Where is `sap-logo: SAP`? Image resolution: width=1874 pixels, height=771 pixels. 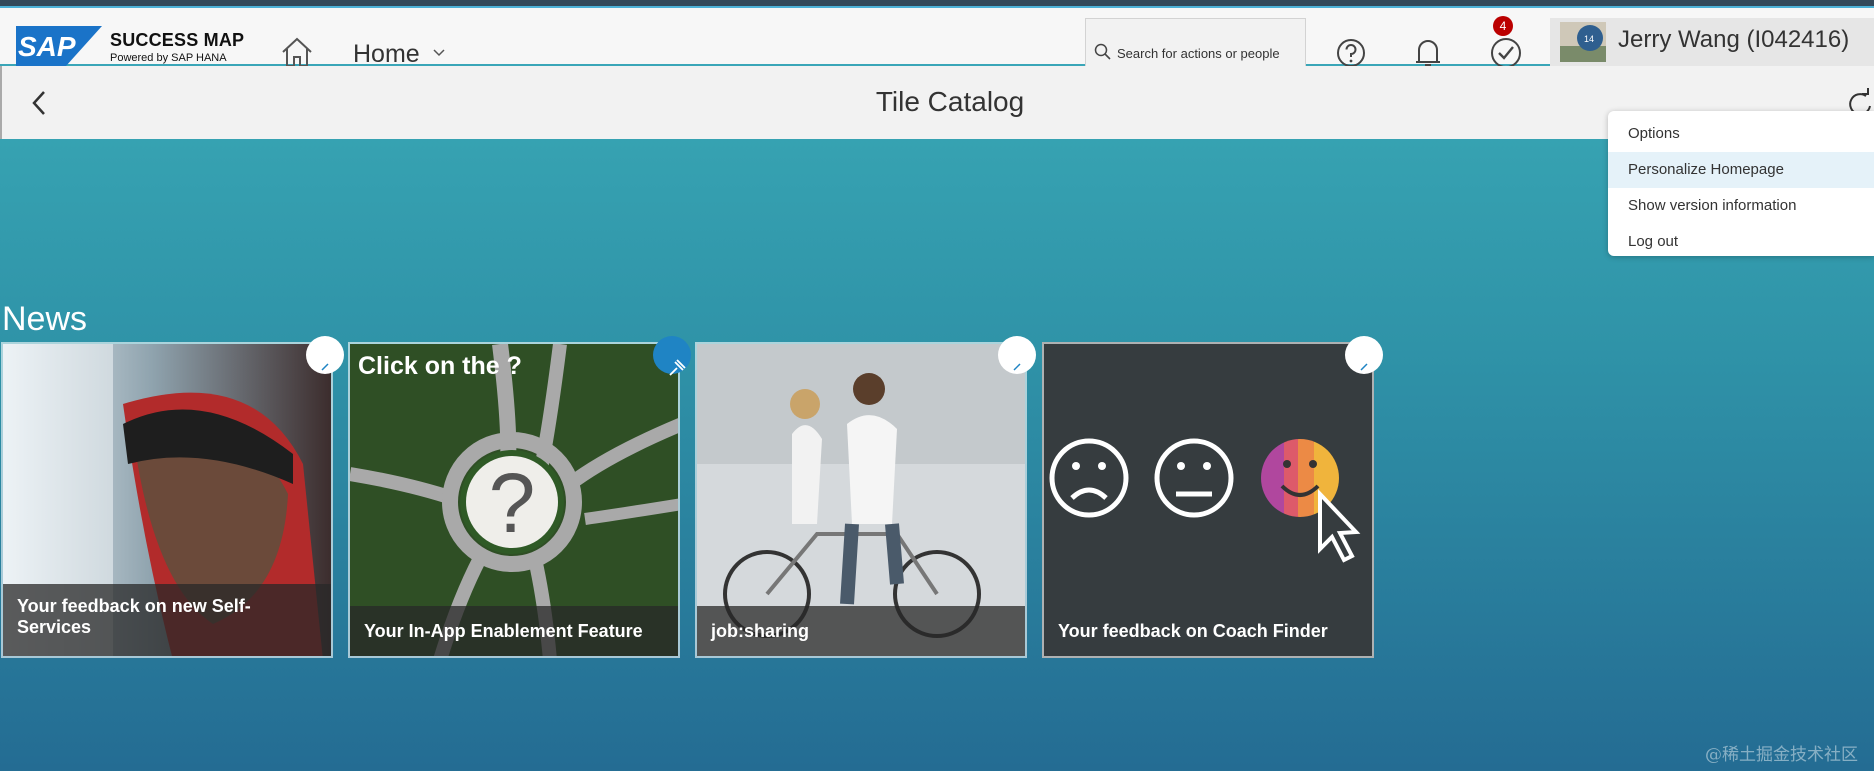 sap-logo: SAP is located at coordinates (59, 46).